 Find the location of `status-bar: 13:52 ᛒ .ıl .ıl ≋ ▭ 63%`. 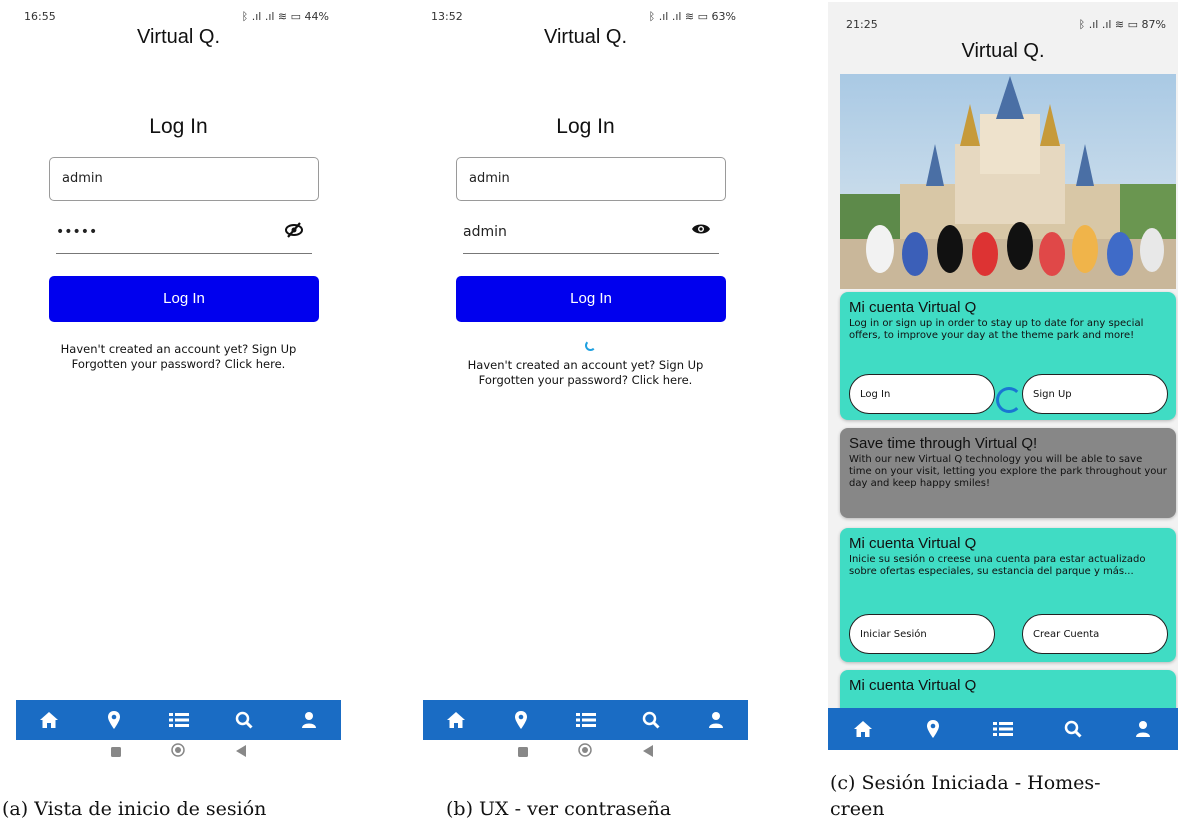

status-bar: 13:52 ᛒ .ıl .ıl ≋ ▭ 63% is located at coordinates (585, 17).